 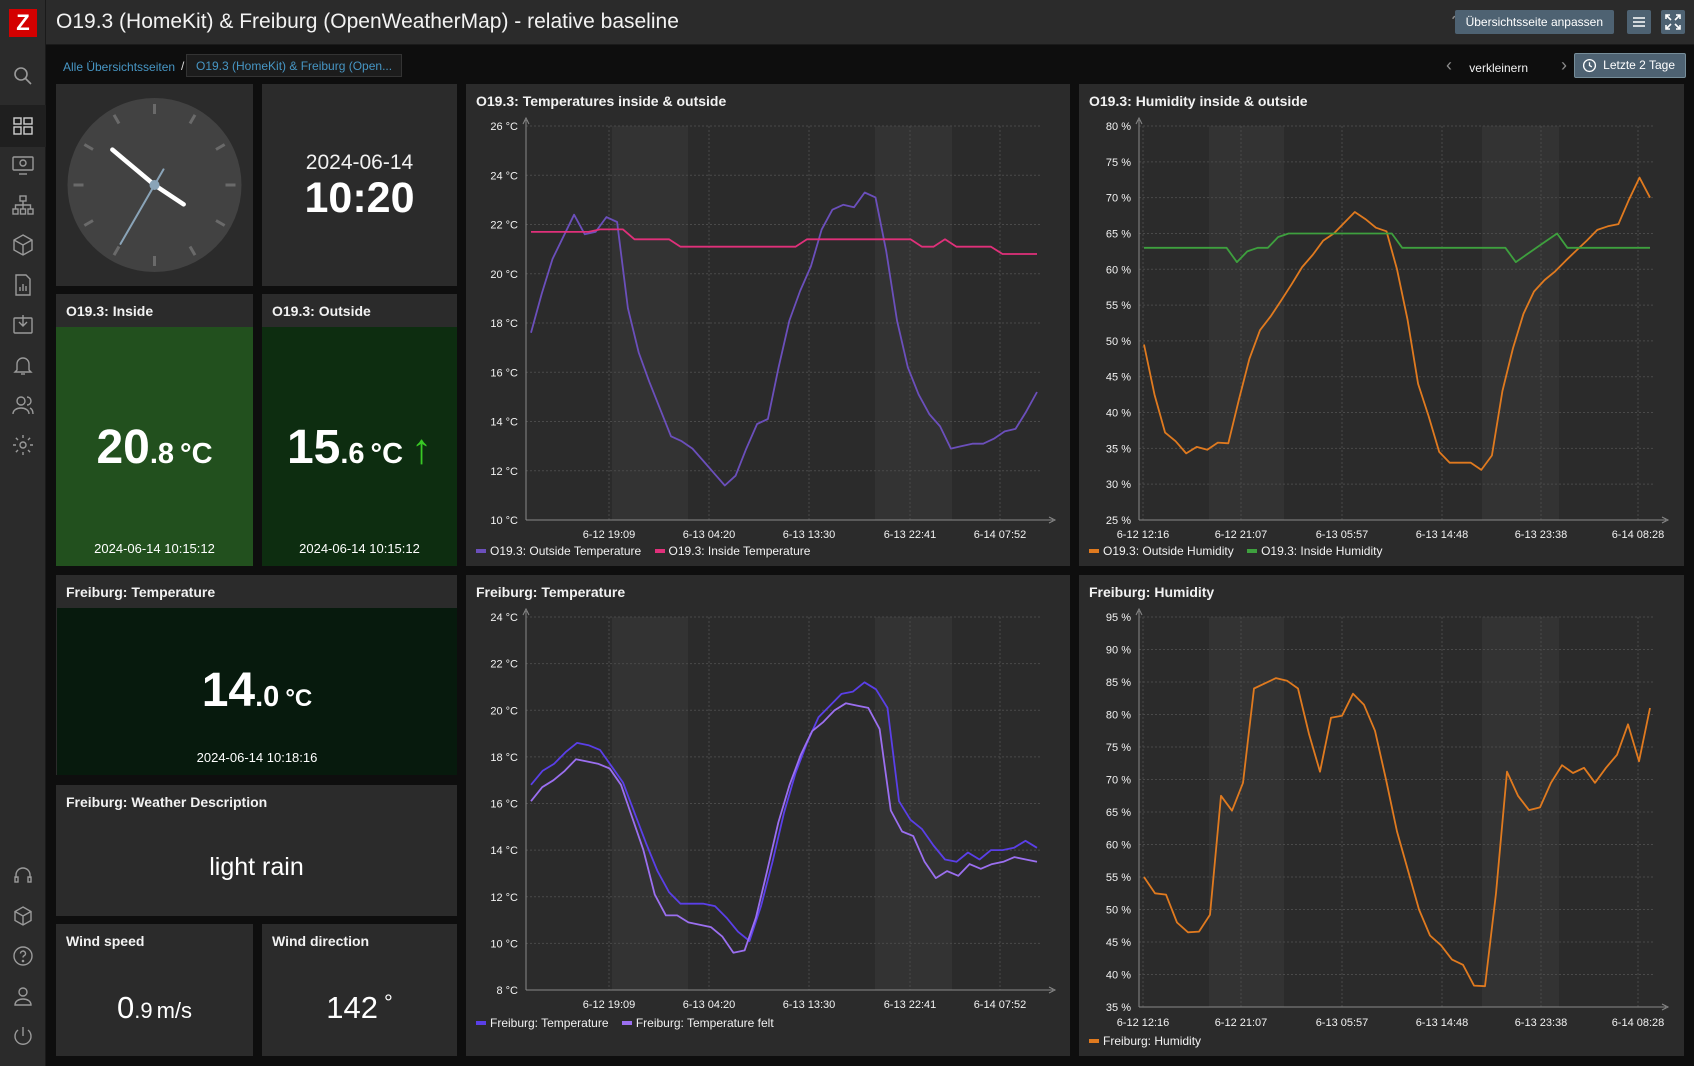 What do you see at coordinates (1498, 68) in the screenshot?
I see `zoom-out-button: verkleinern` at bounding box center [1498, 68].